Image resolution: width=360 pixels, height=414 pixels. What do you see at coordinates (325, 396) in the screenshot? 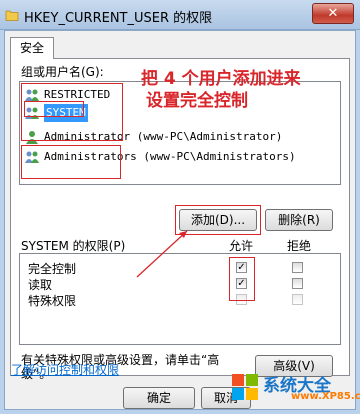
I see `watermark-url: www.XP85.com` at bounding box center [325, 396].